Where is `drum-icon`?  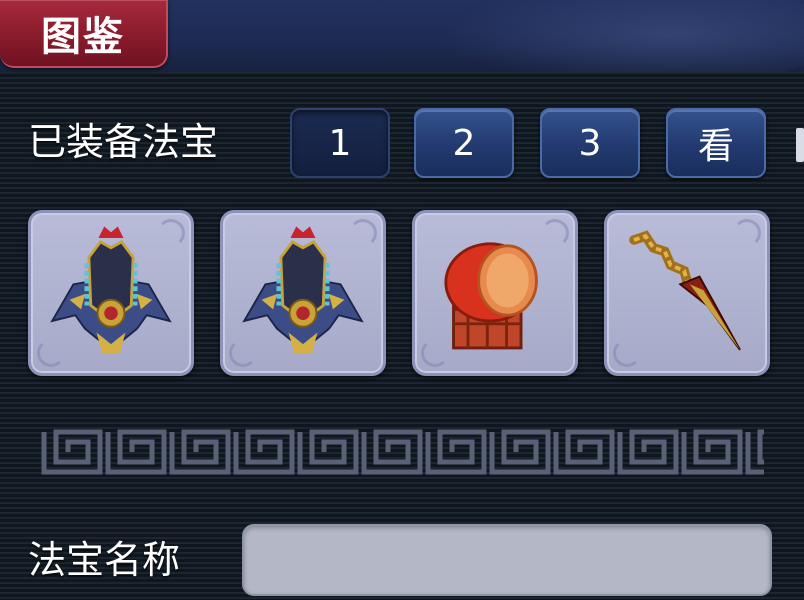
drum-icon is located at coordinates (491, 296).